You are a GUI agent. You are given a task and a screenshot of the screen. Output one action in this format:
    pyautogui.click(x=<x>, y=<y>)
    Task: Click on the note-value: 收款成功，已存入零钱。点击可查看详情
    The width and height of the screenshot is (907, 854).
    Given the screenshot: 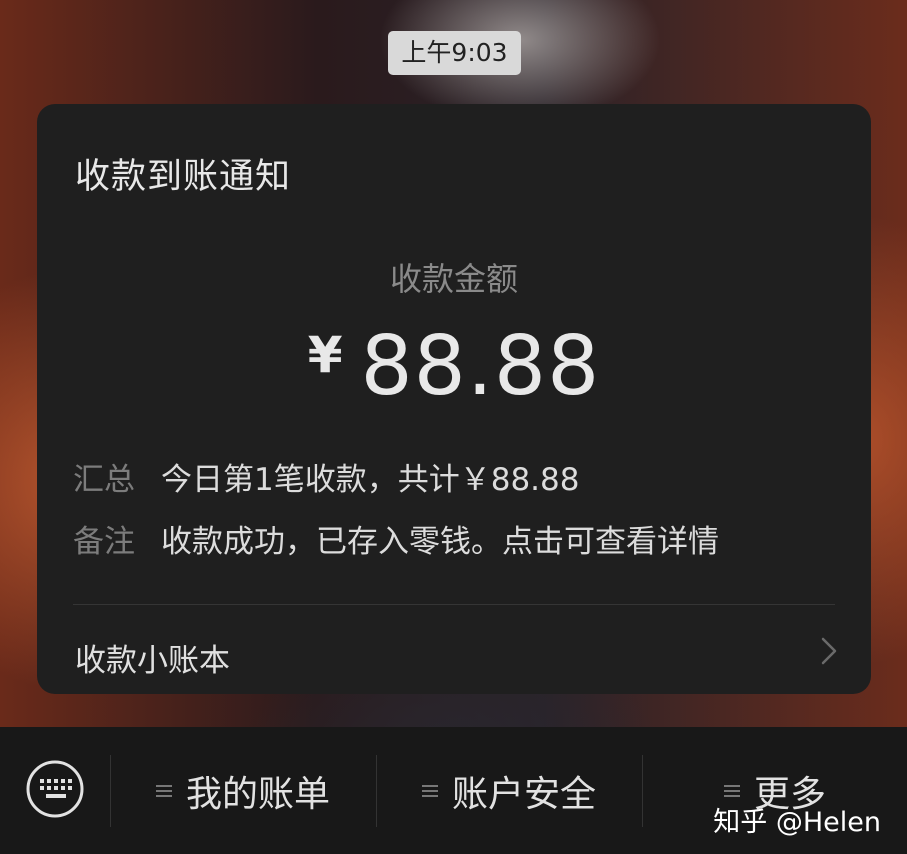 What is the action you would take?
    pyautogui.click(x=440, y=542)
    